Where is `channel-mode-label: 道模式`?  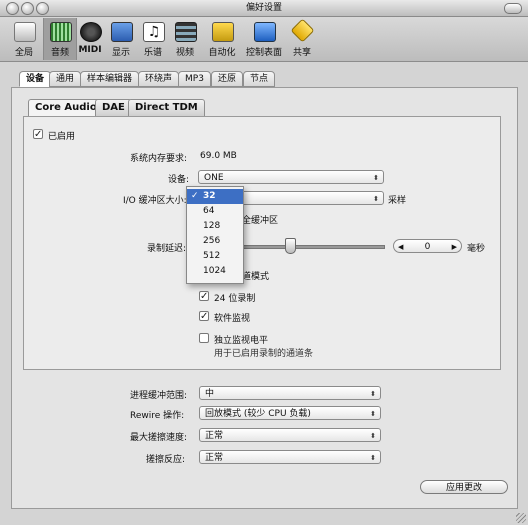 channel-mode-label: 道模式 is located at coordinates (256, 277).